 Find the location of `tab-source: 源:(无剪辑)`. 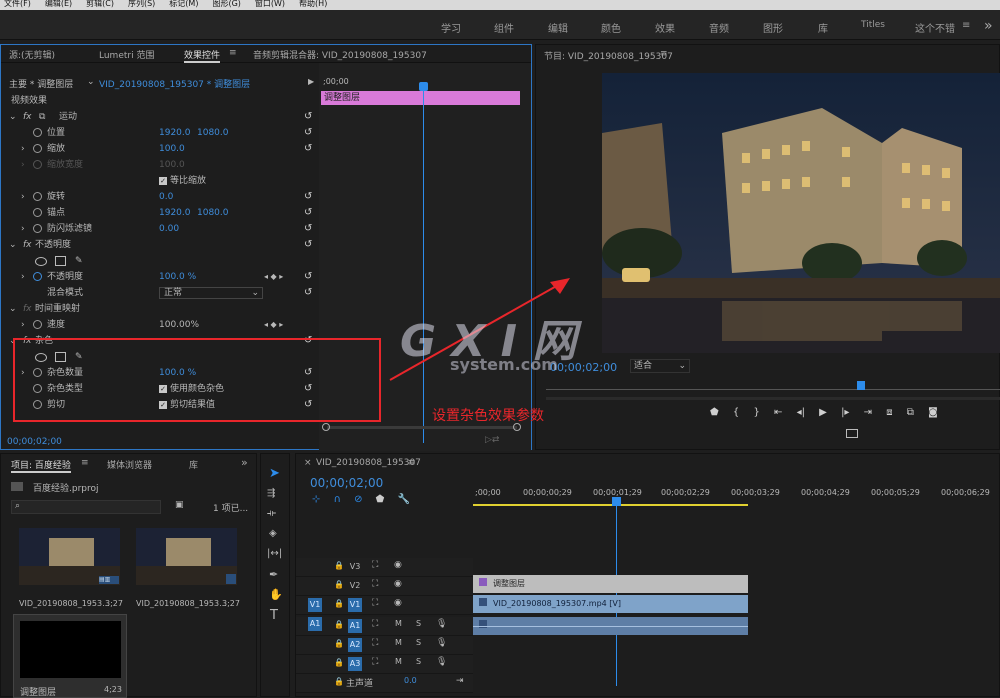

tab-source: 源:(无剪辑) is located at coordinates (32, 54).